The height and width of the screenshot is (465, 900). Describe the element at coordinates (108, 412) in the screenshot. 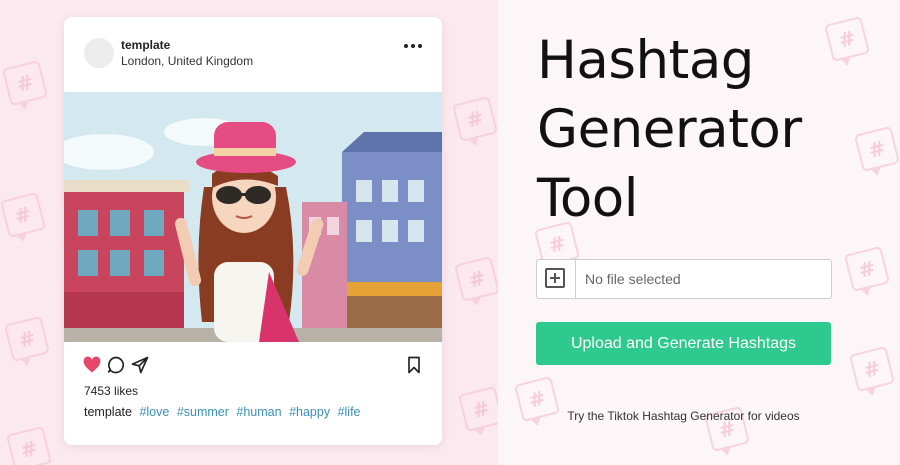

I see `caption-username: template` at that location.